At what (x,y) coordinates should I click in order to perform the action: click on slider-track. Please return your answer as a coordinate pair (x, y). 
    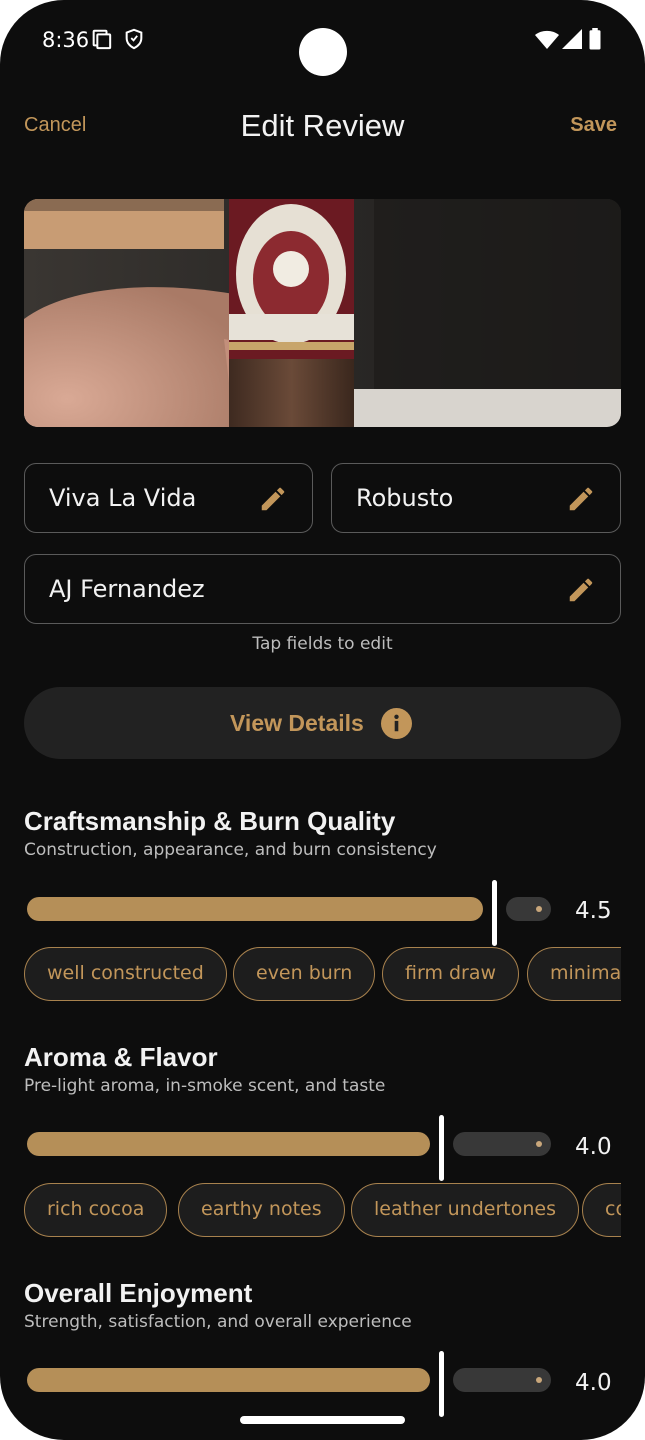
    Looking at the image, I should click on (528, 909).